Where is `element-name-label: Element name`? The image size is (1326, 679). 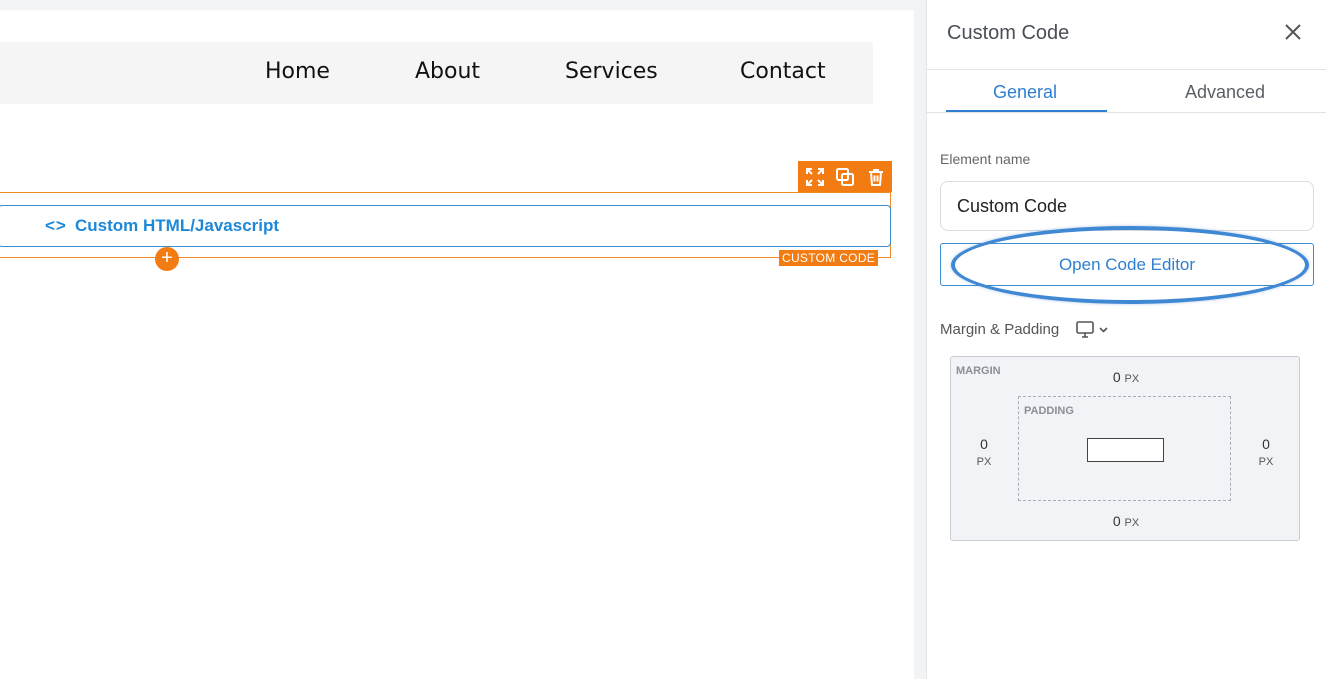 element-name-label: Element name is located at coordinates (985, 159).